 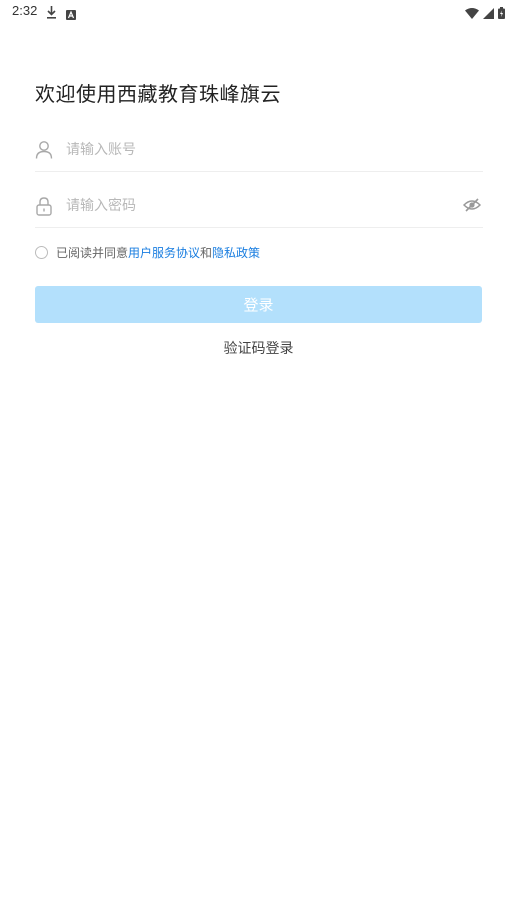 I want to click on sms-login-link: 验证码登录, so click(x=258, y=348).